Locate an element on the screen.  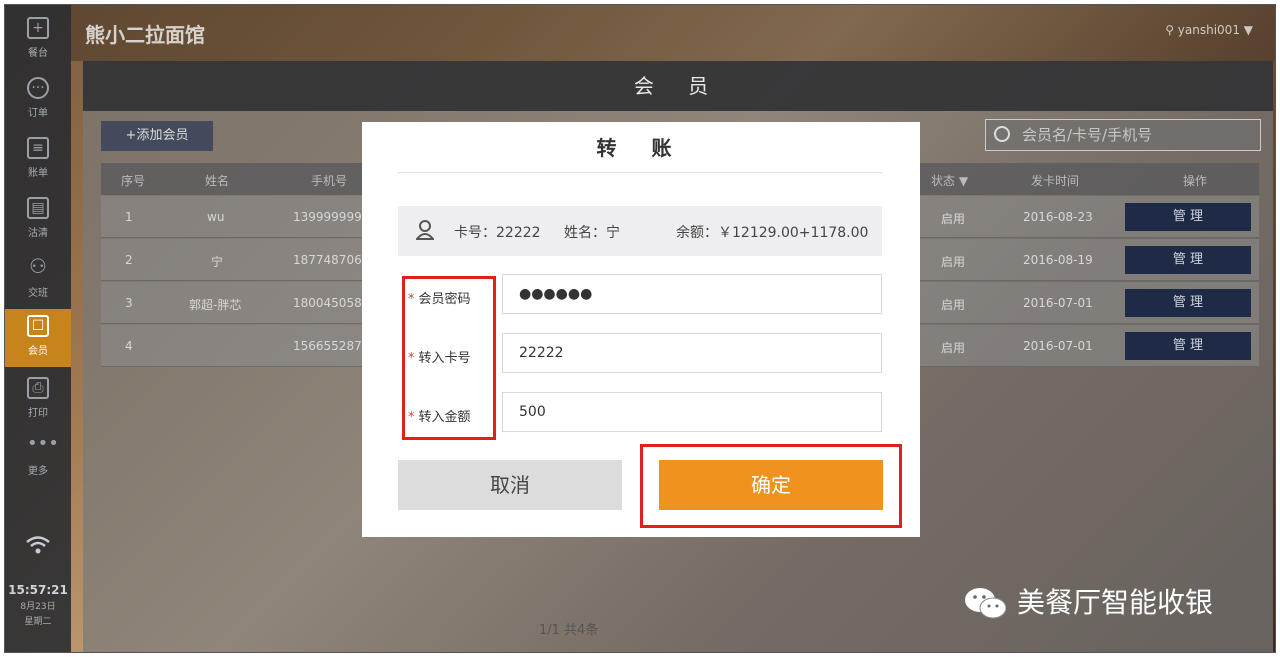
sidebar-item-tables: + 餐台 is located at coordinates (38, 40).